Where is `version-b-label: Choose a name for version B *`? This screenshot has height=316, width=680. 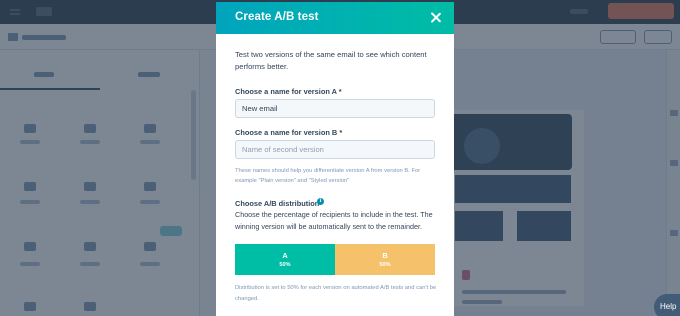 version-b-label: Choose a name for version B * is located at coordinates (289, 132).